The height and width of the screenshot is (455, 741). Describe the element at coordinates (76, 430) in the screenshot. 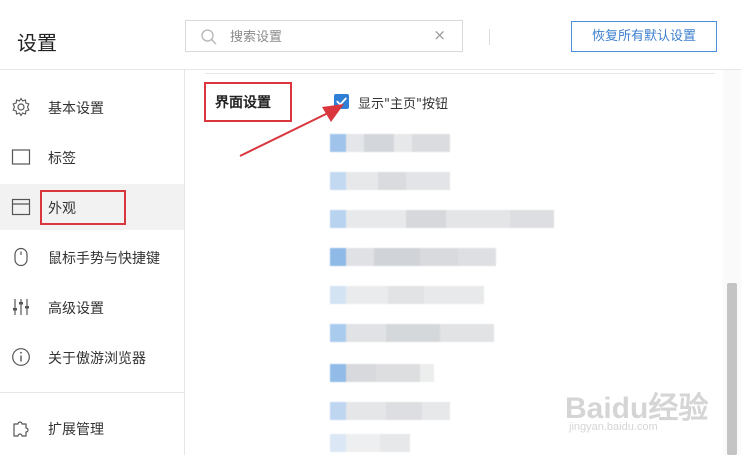

I see `sidebar-item-label: 扩展管理` at that location.